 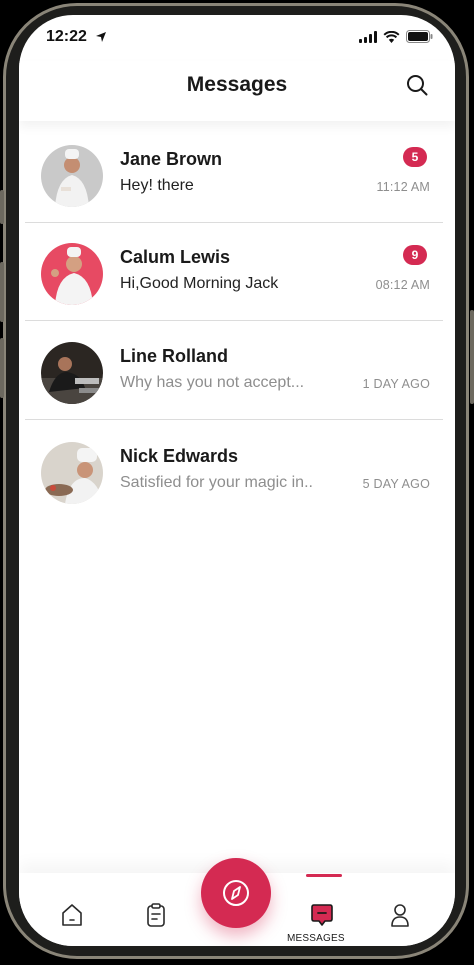 What do you see at coordinates (175, 257) in the screenshot?
I see `contact-name: Calum Lewis` at bounding box center [175, 257].